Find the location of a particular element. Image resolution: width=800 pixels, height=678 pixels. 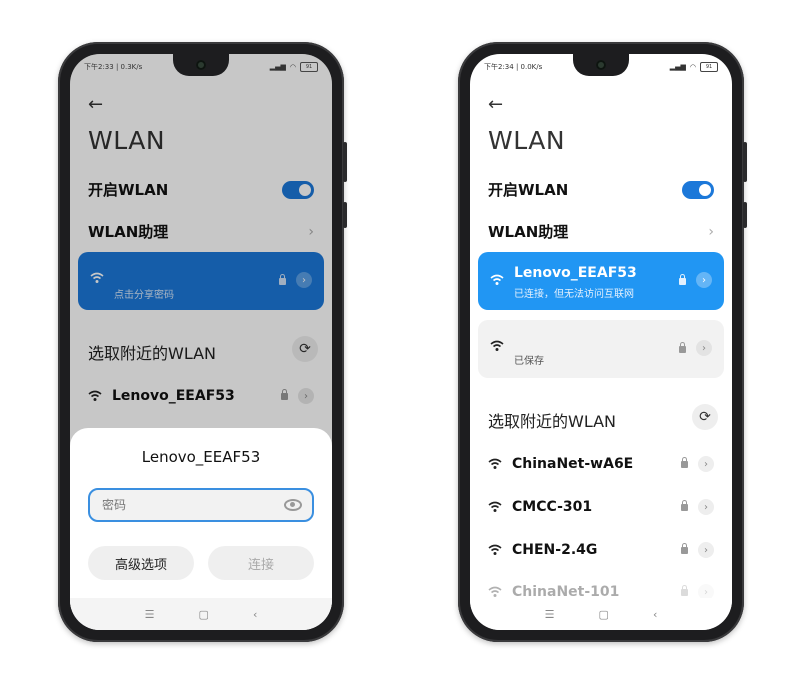

connected-network-card: Lenovo_EEAF53 已连接，但无法访问互联网 › is located at coordinates (601, 281).